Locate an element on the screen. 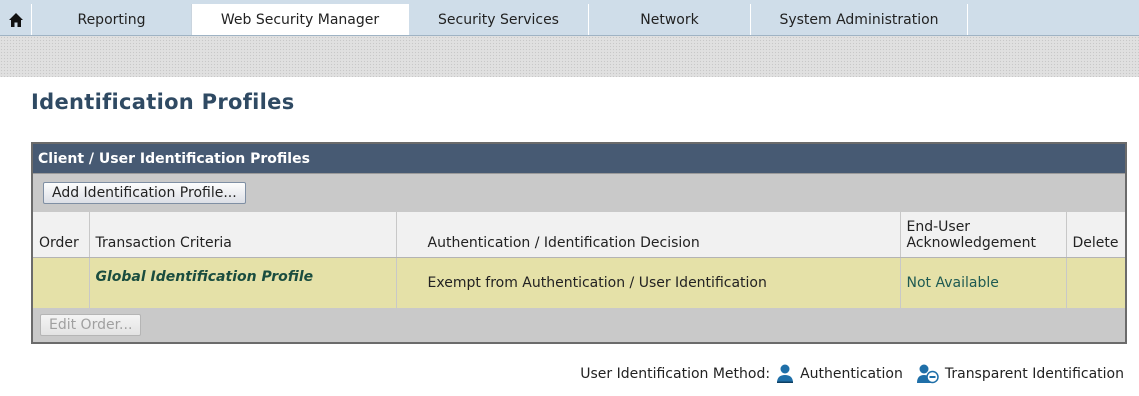  tab-security-services: Security Services is located at coordinates (498, 19).